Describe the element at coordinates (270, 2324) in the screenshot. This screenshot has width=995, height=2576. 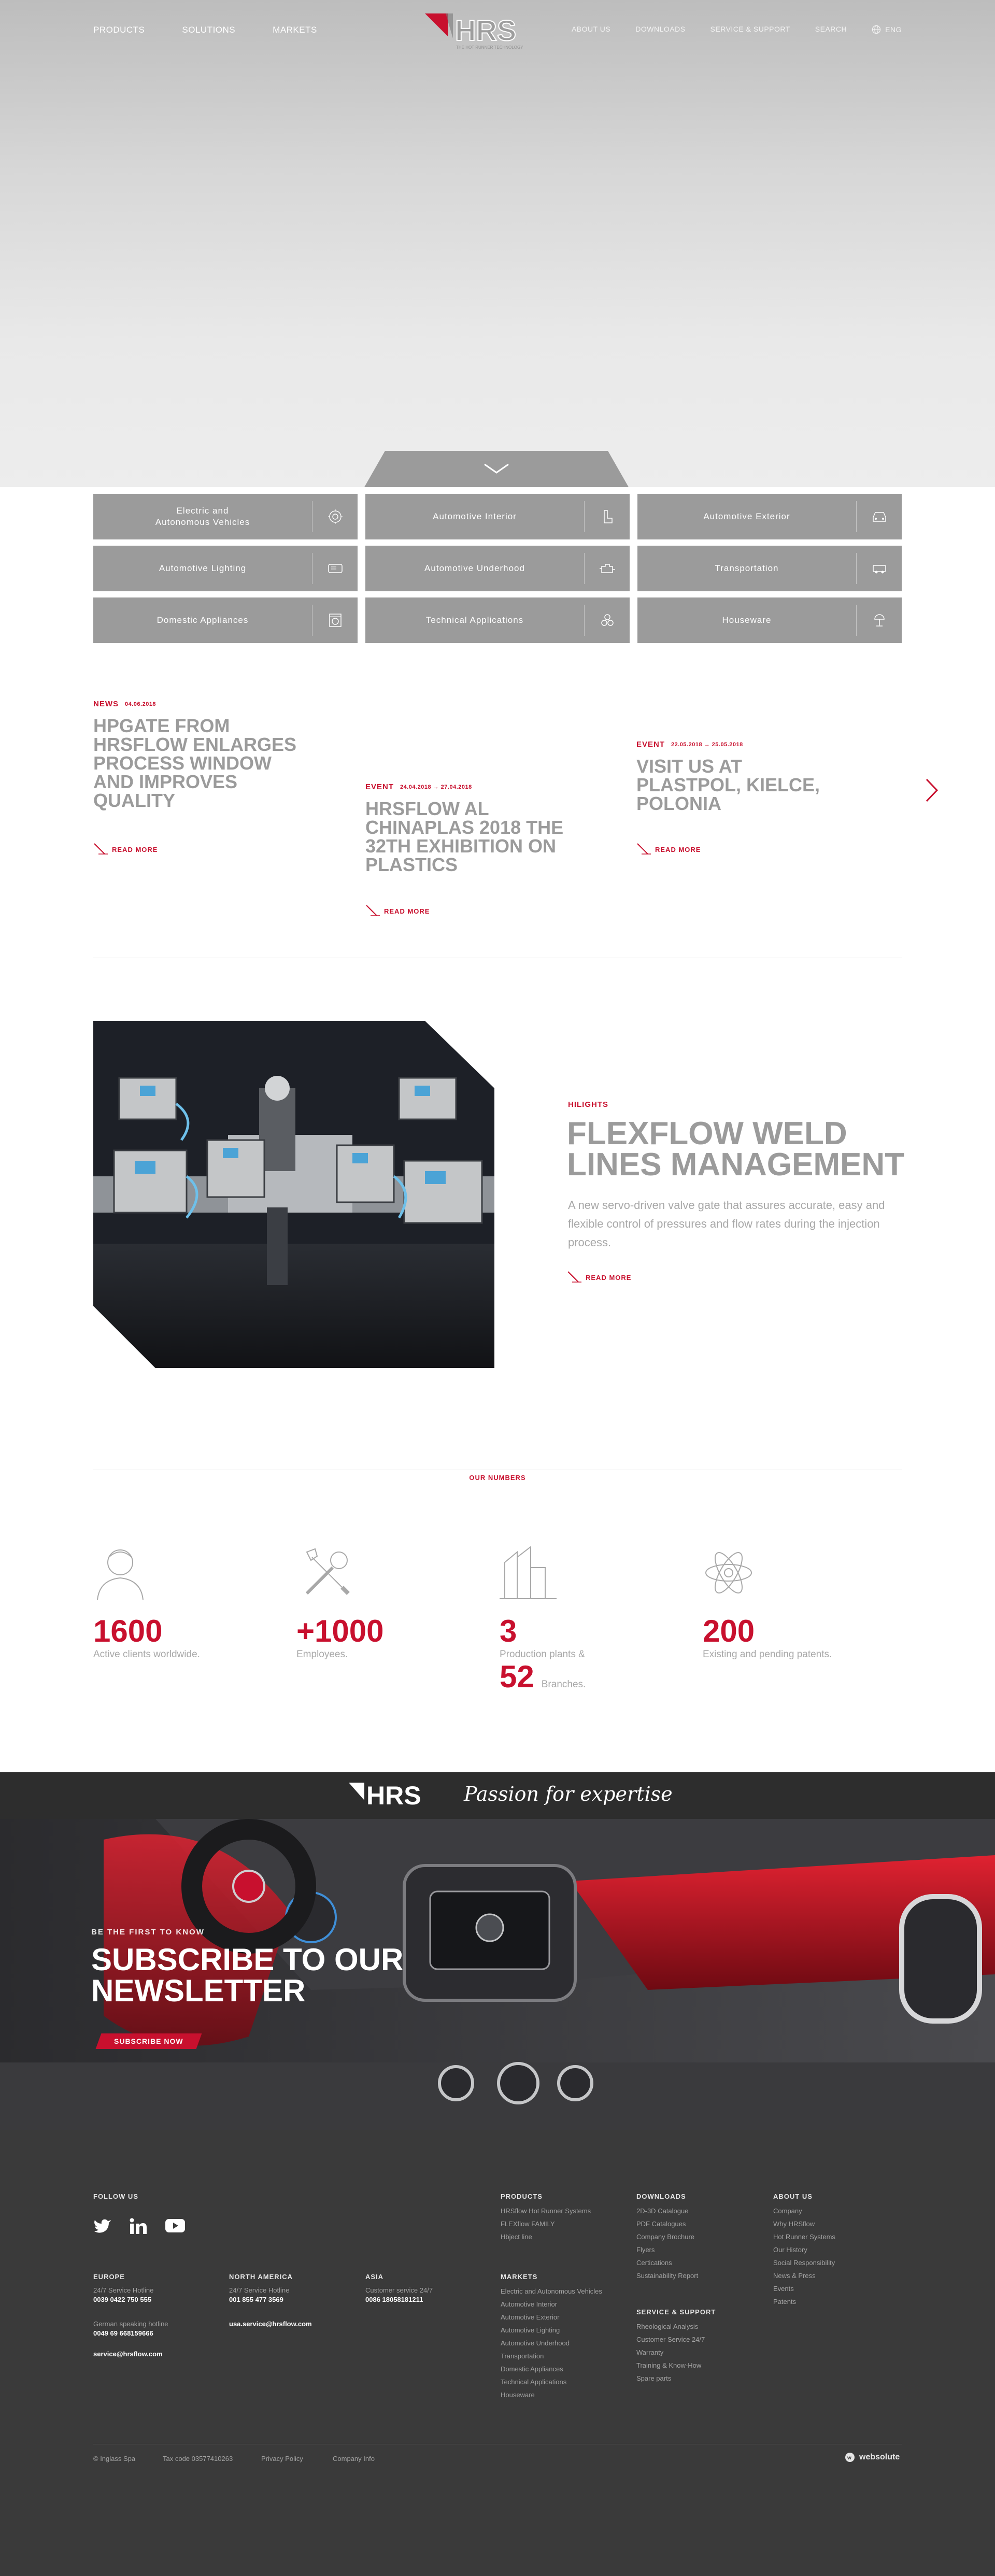
I see `north-america-email: usa.service@hrsflow.com` at that location.